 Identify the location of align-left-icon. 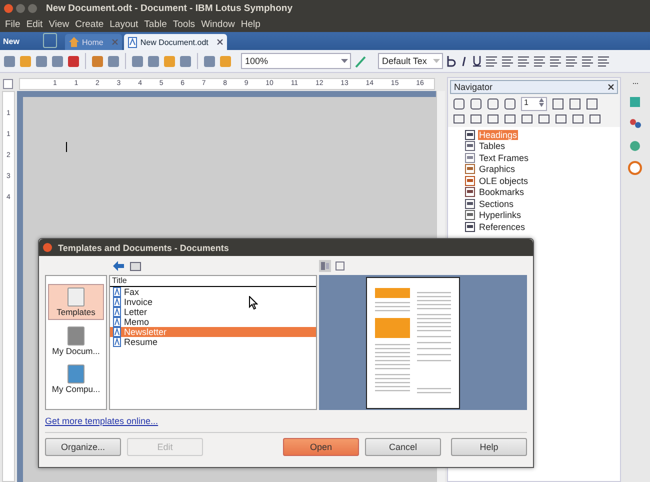
(491, 61).